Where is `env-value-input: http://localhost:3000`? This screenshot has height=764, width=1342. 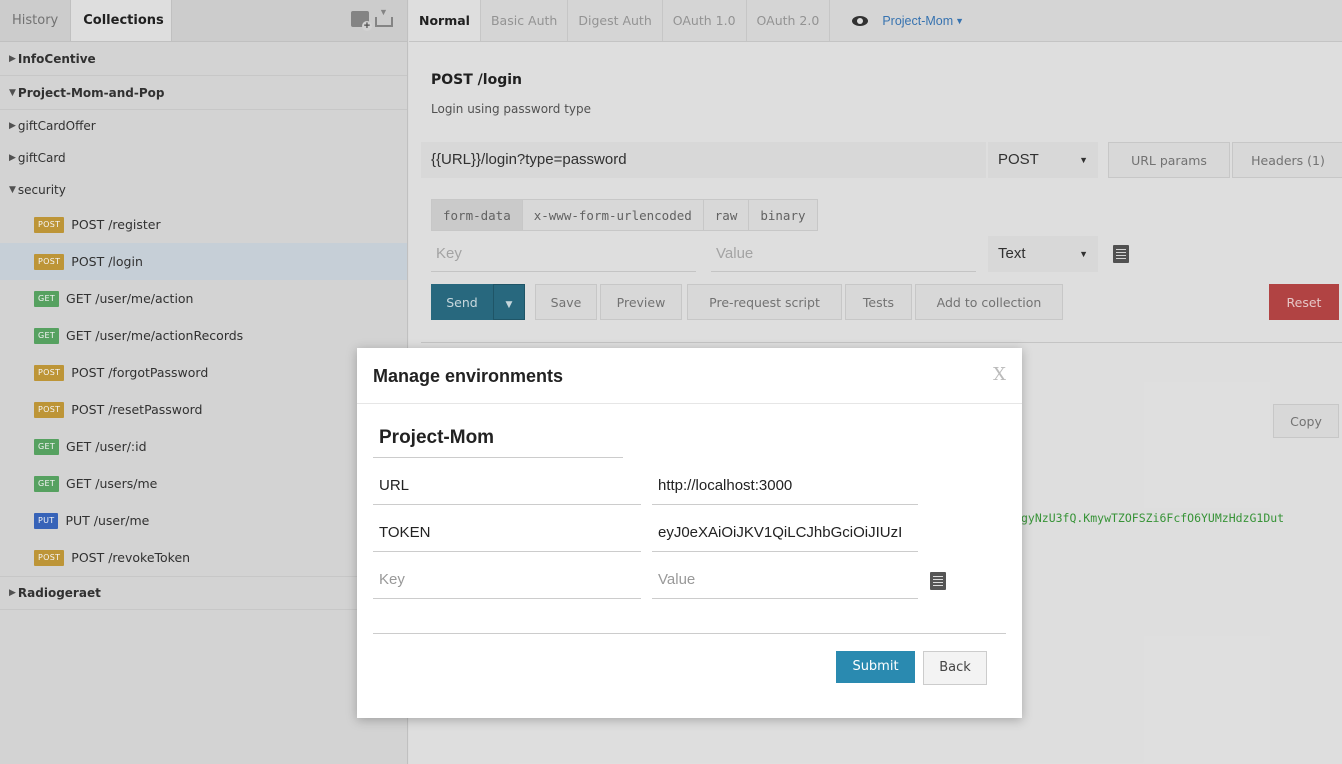
env-value-input: http://localhost:3000 is located at coordinates (785, 486).